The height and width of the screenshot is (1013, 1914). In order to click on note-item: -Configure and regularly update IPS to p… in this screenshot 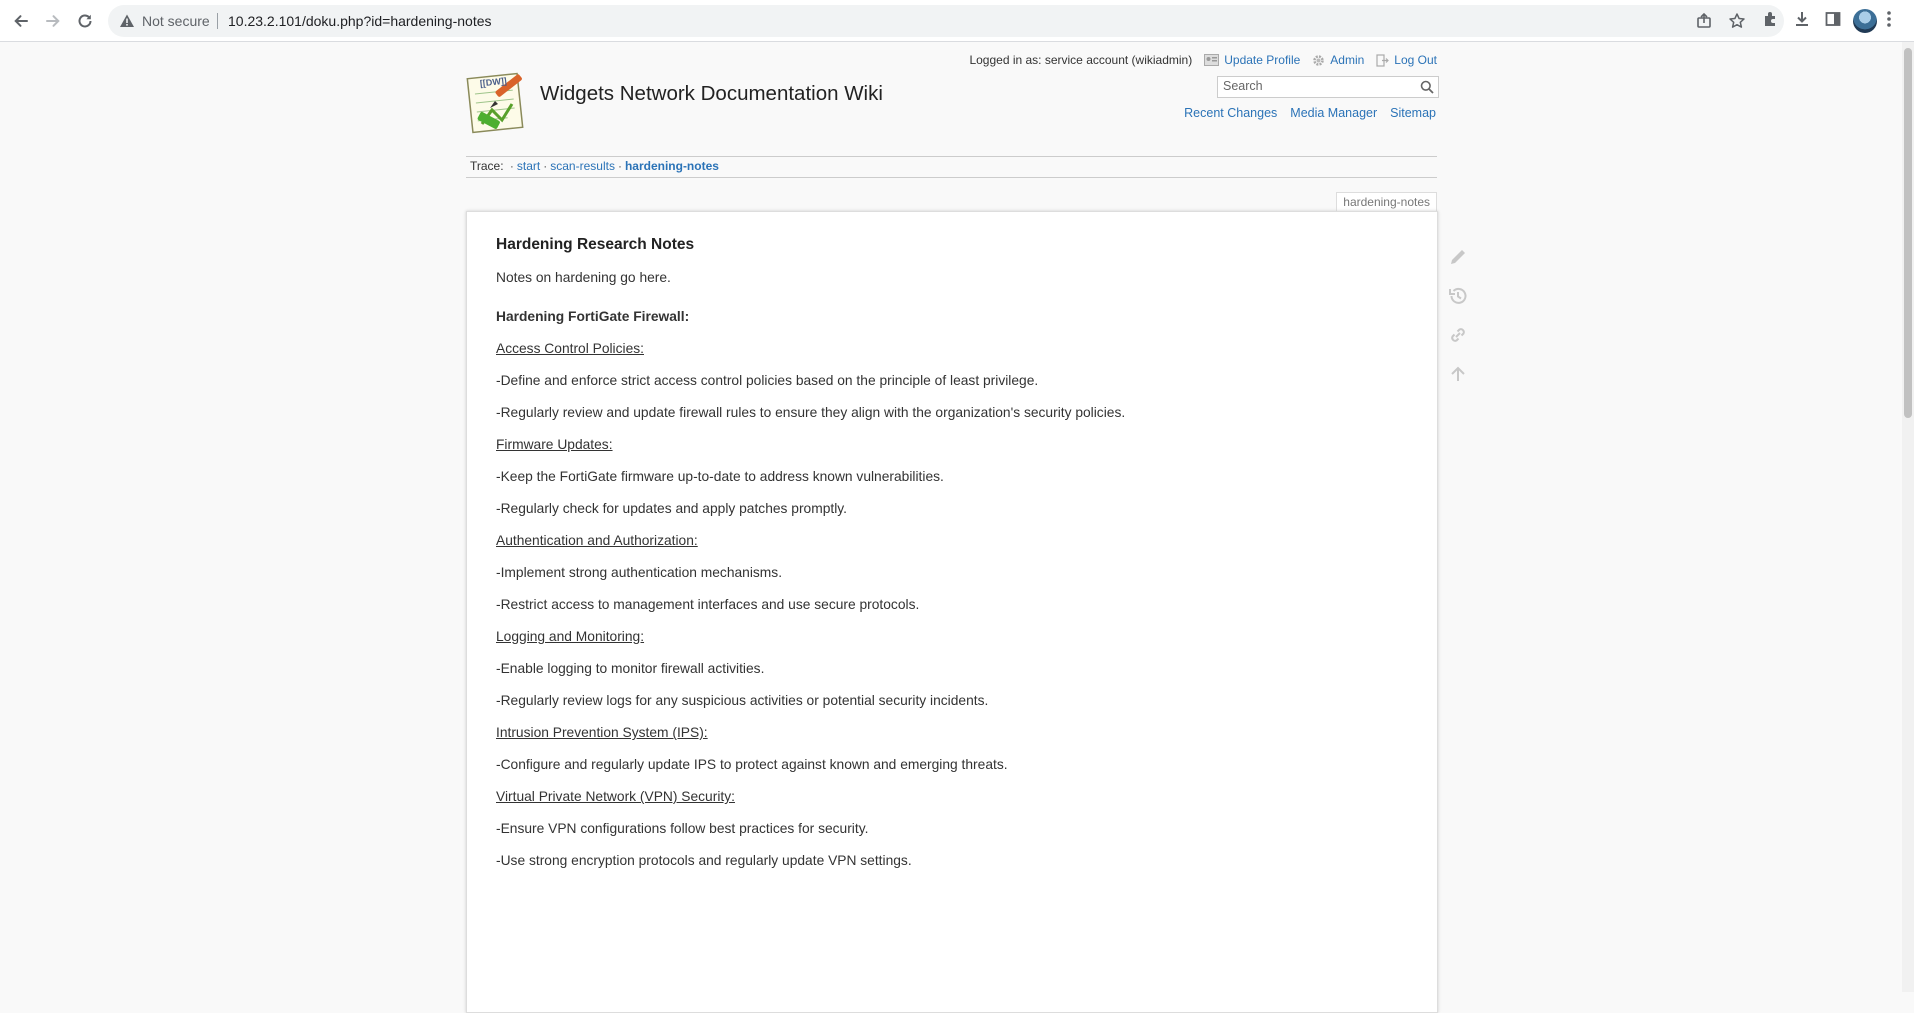, I will do `click(752, 764)`.